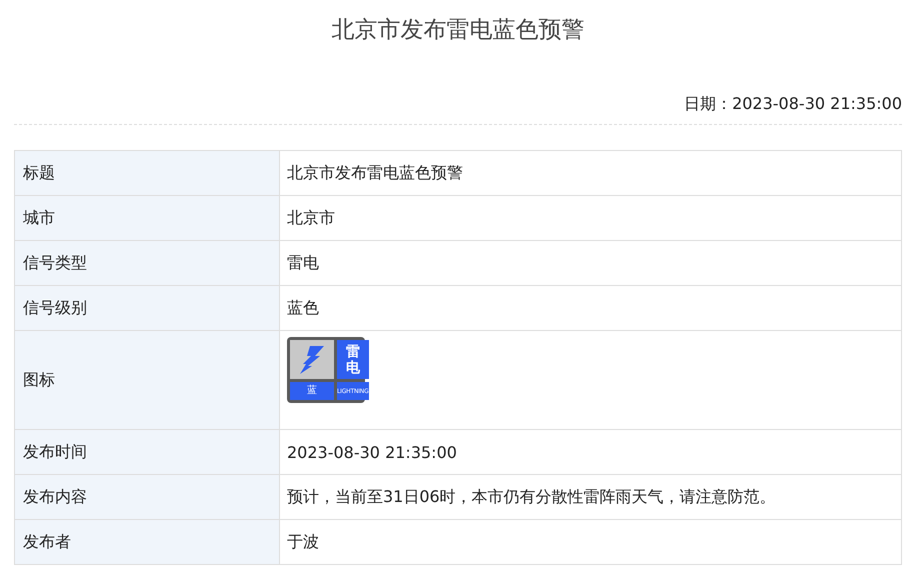 This screenshot has width=924, height=569. What do you see at coordinates (147, 218) in the screenshot?
I see `row-label: 城市` at bounding box center [147, 218].